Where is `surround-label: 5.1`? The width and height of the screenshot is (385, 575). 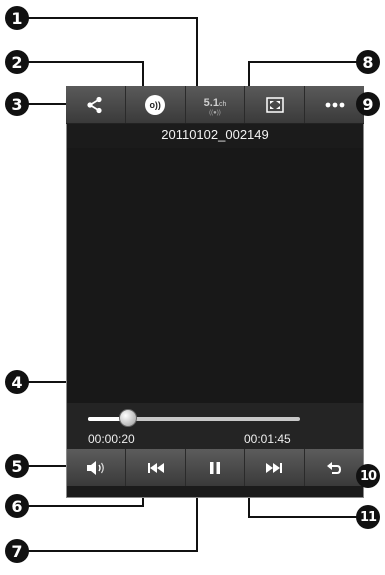
surround-label: 5.1 is located at coordinates (211, 102).